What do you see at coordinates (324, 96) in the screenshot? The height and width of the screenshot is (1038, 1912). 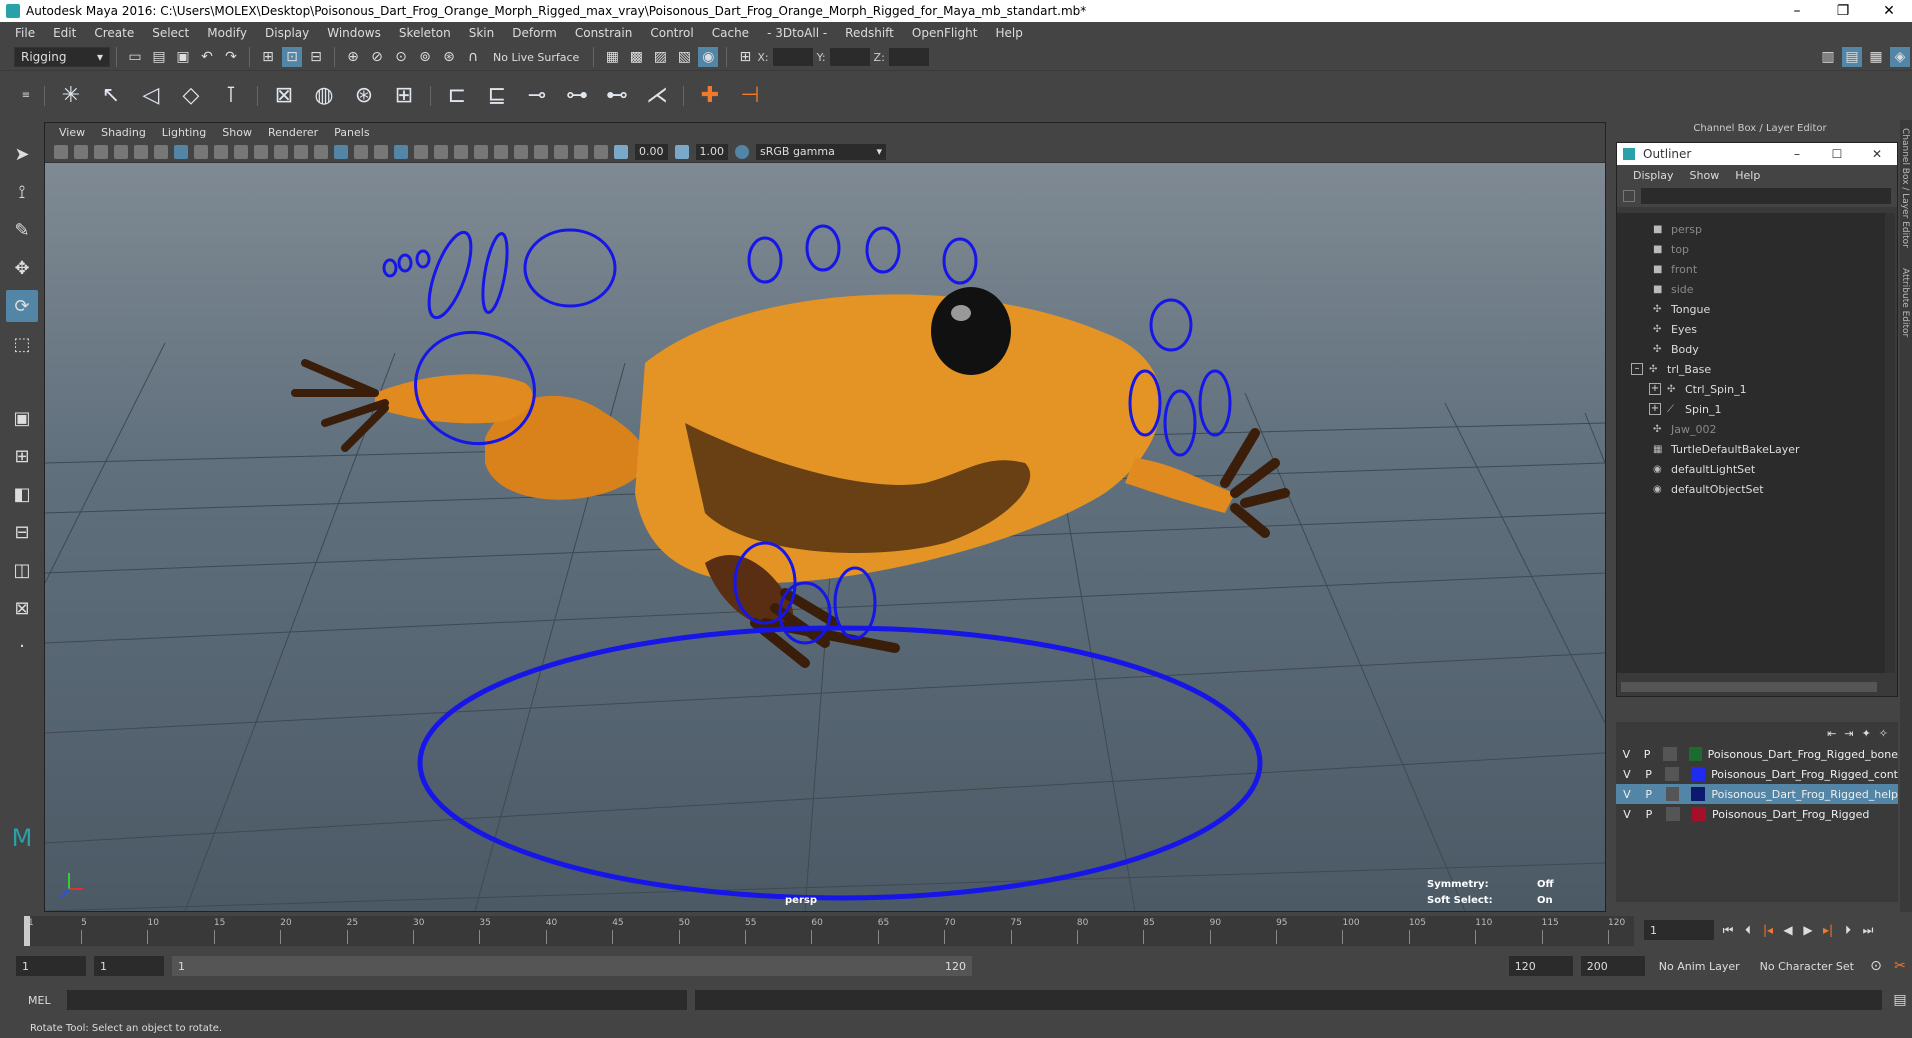 I see `cluster-icon: ◍` at bounding box center [324, 96].